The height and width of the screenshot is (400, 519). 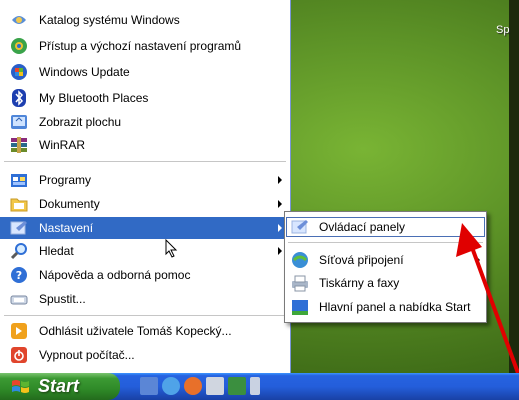 What do you see at coordinates (395, 307) in the screenshot?
I see `submenu-item-label: Hlavní panel a nabídka Start` at bounding box center [395, 307].